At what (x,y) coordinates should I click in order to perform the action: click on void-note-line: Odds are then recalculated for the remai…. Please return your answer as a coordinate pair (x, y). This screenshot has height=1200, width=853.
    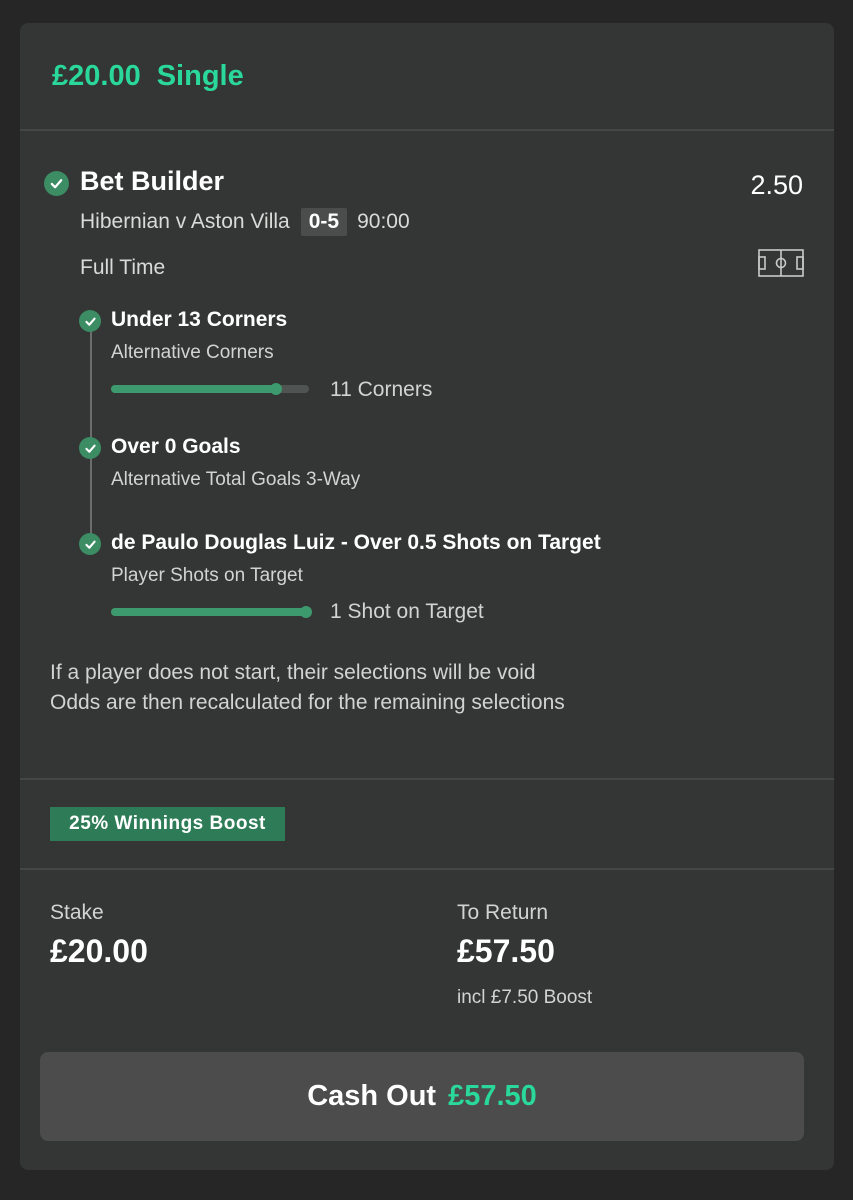
    Looking at the image, I should click on (307, 702).